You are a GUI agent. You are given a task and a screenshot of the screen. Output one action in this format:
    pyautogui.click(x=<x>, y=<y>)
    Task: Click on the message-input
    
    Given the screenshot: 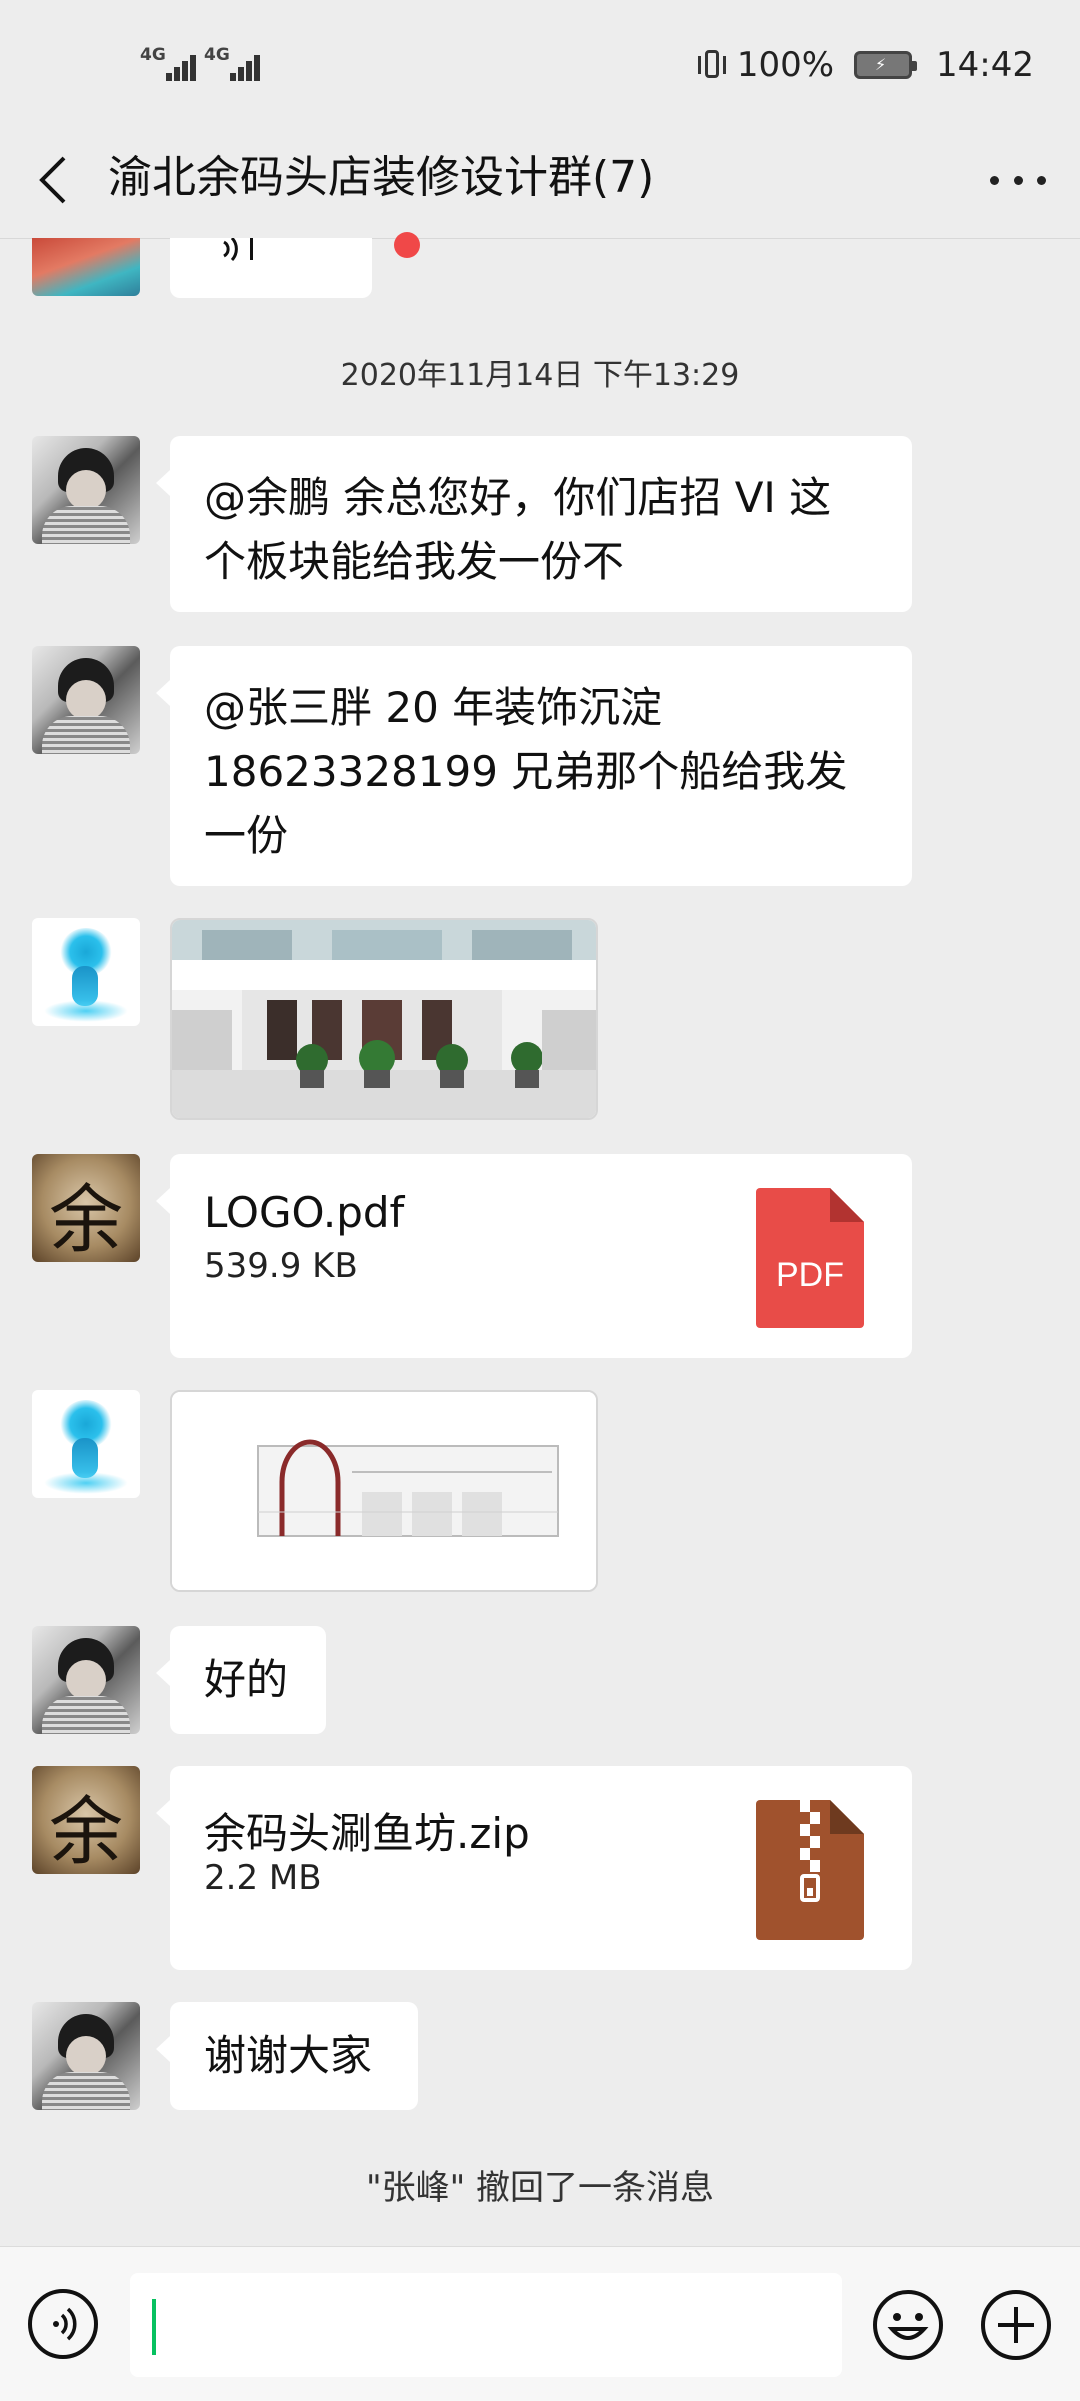 What is the action you would take?
    pyautogui.click(x=486, y=2325)
    